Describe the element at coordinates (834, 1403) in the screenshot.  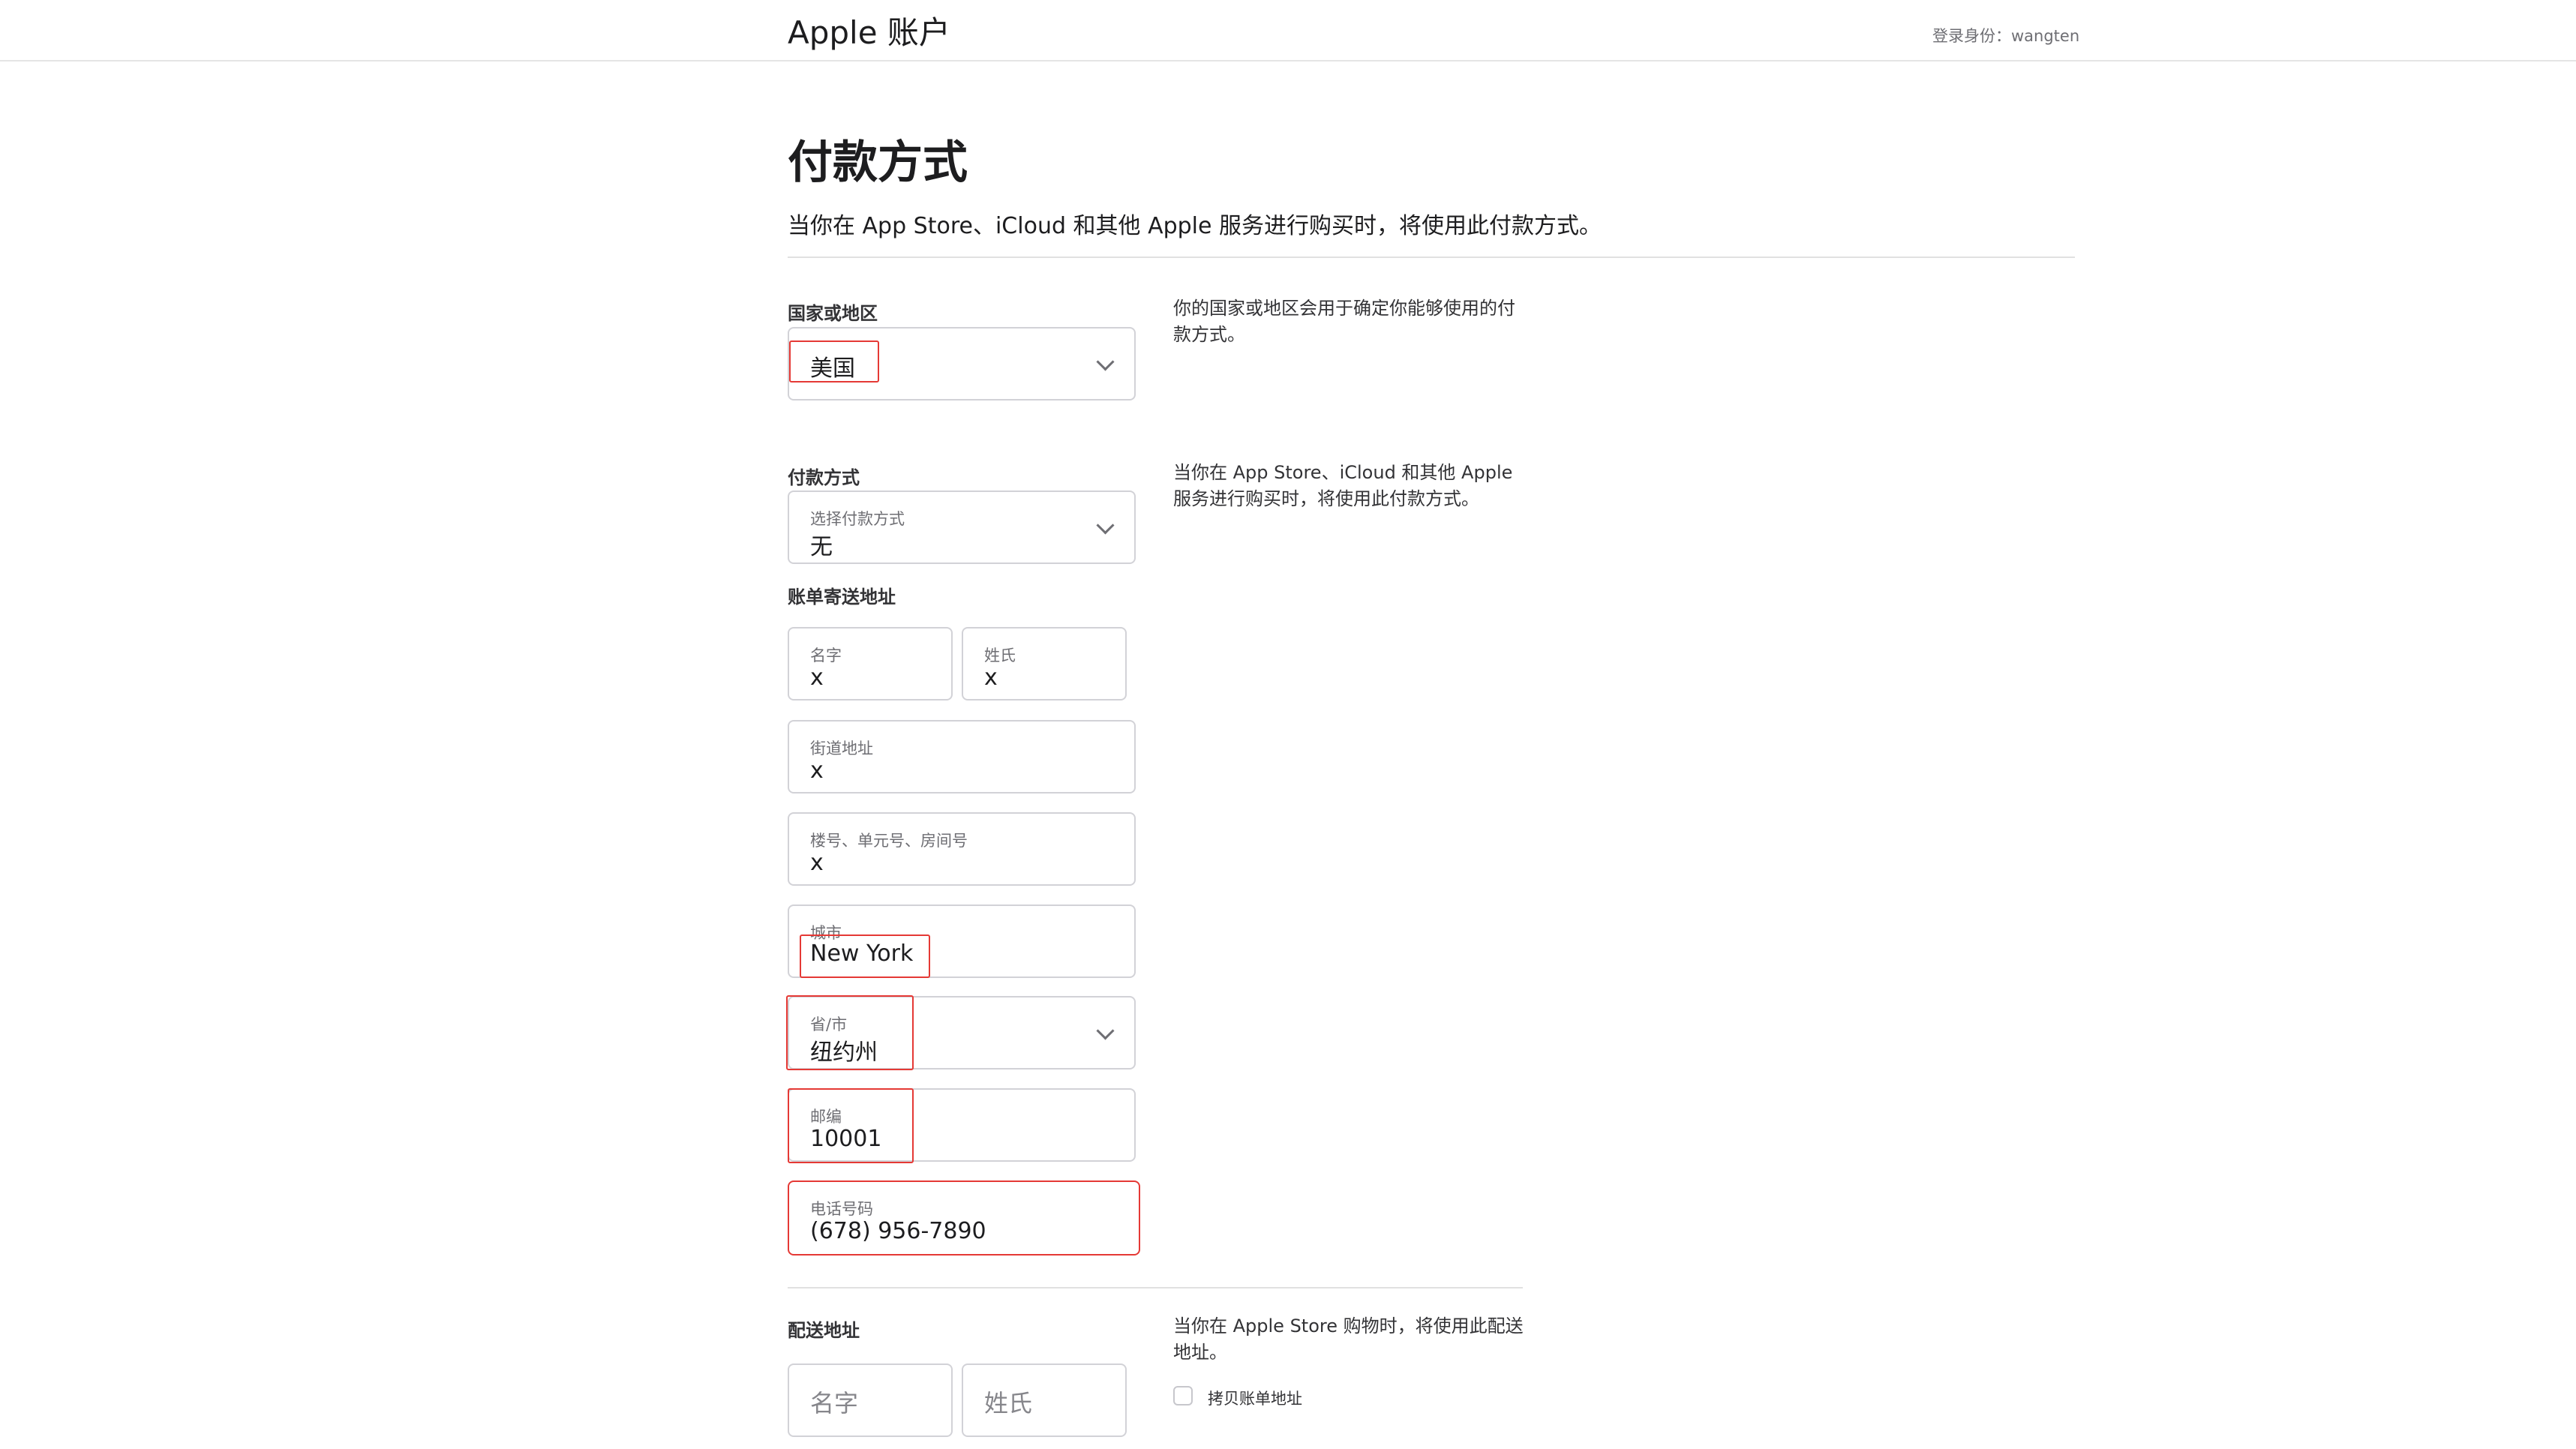
I see `shipping-first-name-placeholder: 名字` at that location.